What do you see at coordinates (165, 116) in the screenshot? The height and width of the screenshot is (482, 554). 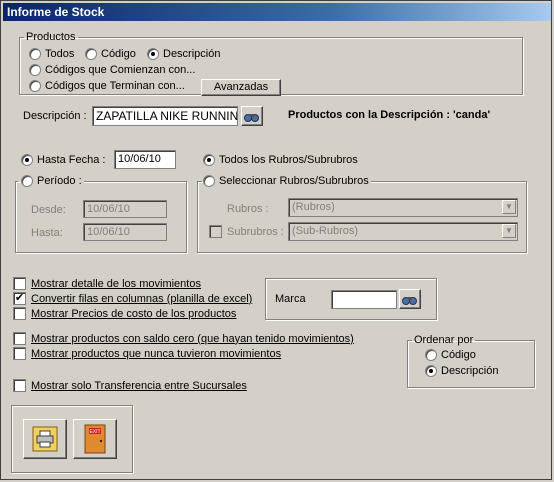 I see `descripcion-input: ZAPATILLA NIKE RUNNING` at bounding box center [165, 116].